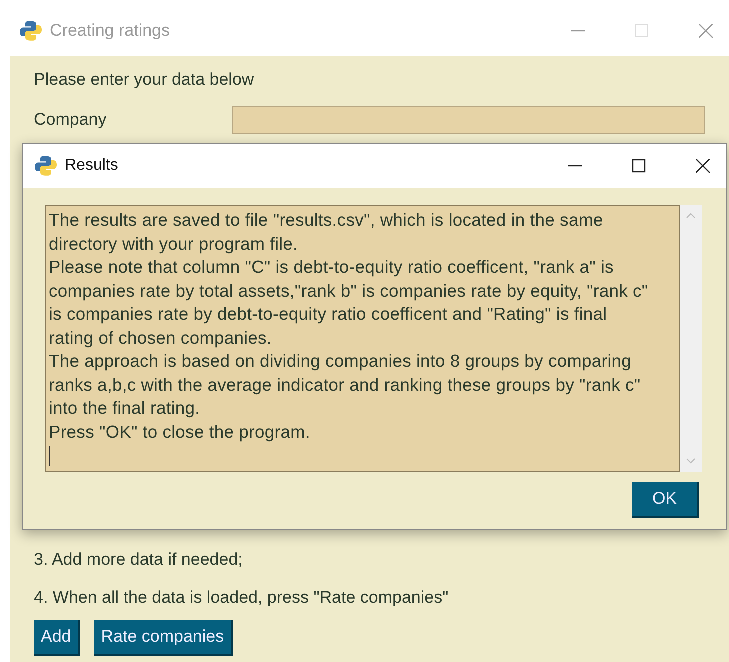  Describe the element at coordinates (180, 432) in the screenshot. I see `results-paragraph: Press "OK" to close the program.` at that location.